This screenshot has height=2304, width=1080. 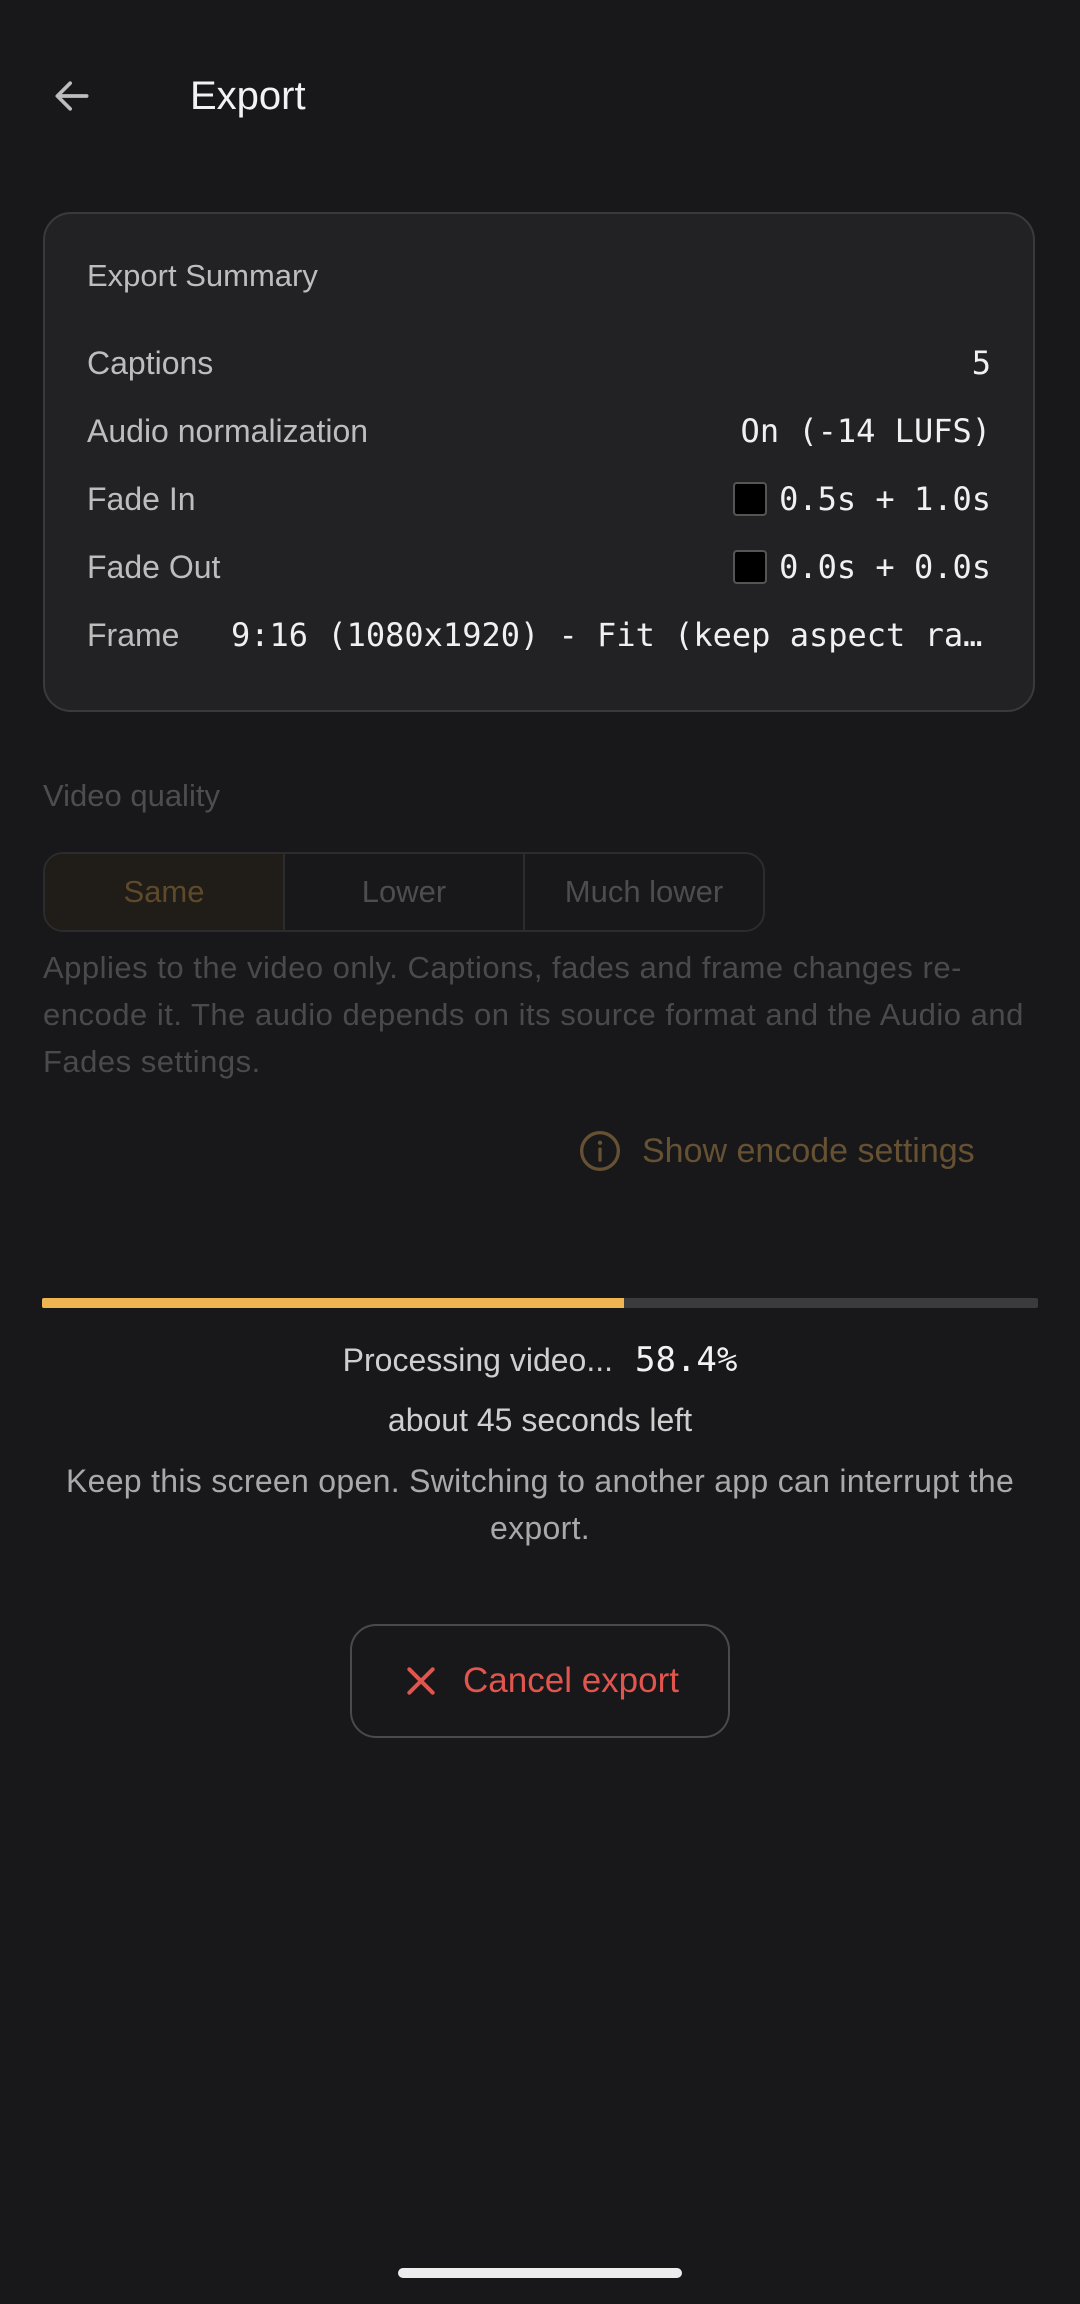 I want to click on home-indicator, so click(x=540, y=2273).